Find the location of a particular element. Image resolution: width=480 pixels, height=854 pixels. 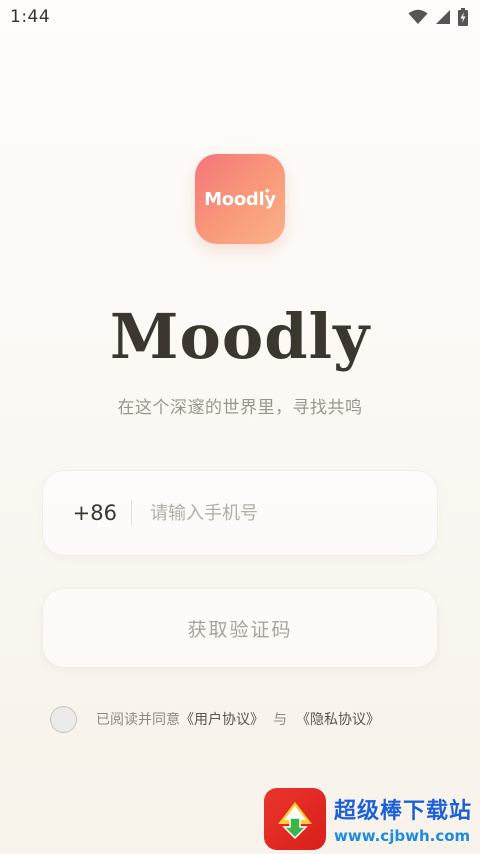

app-title: Moodly is located at coordinates (240, 336).